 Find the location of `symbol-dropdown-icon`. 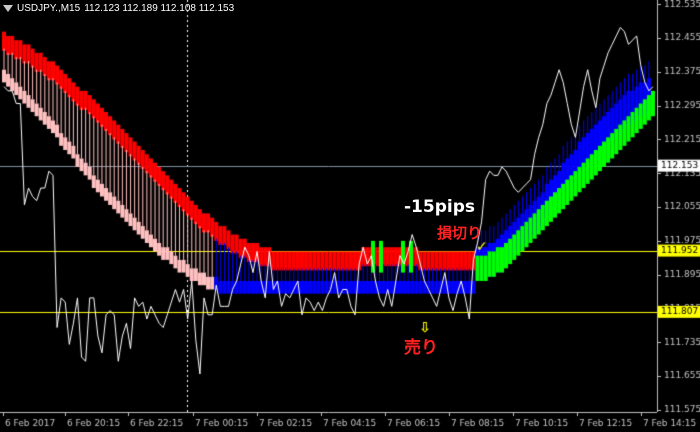

symbol-dropdown-icon is located at coordinates (8, 8).